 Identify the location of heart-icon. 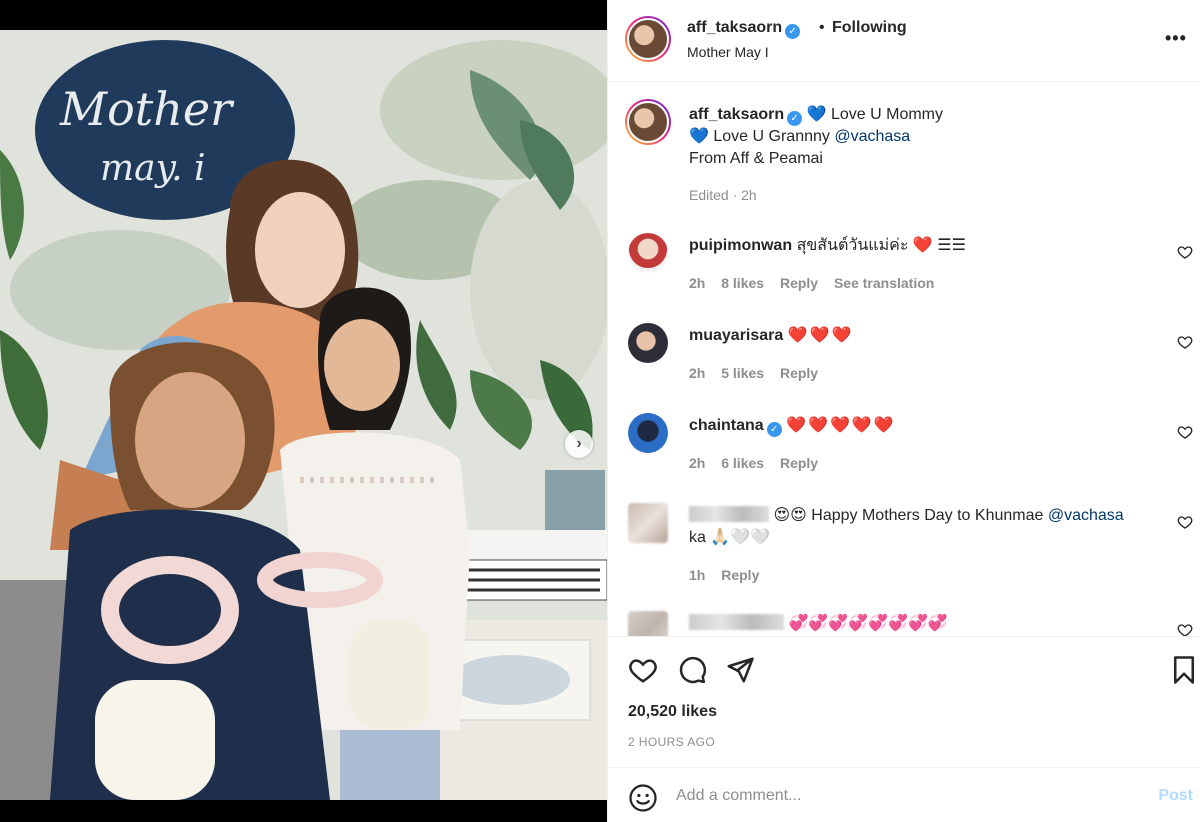
(643, 670).